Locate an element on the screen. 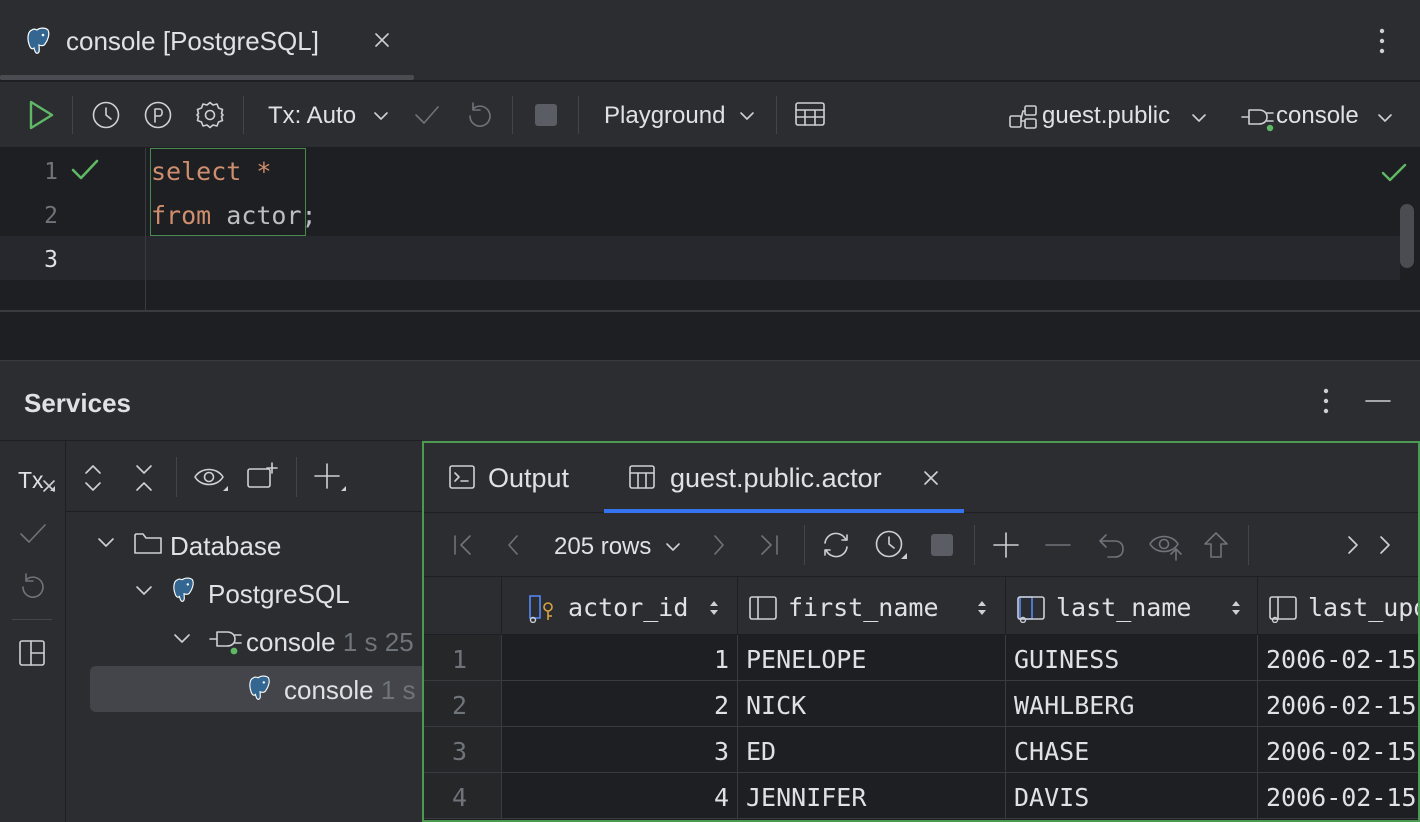 This screenshot has width=1420, height=822. column-header-last-name: last_name is located at coordinates (1132, 606).